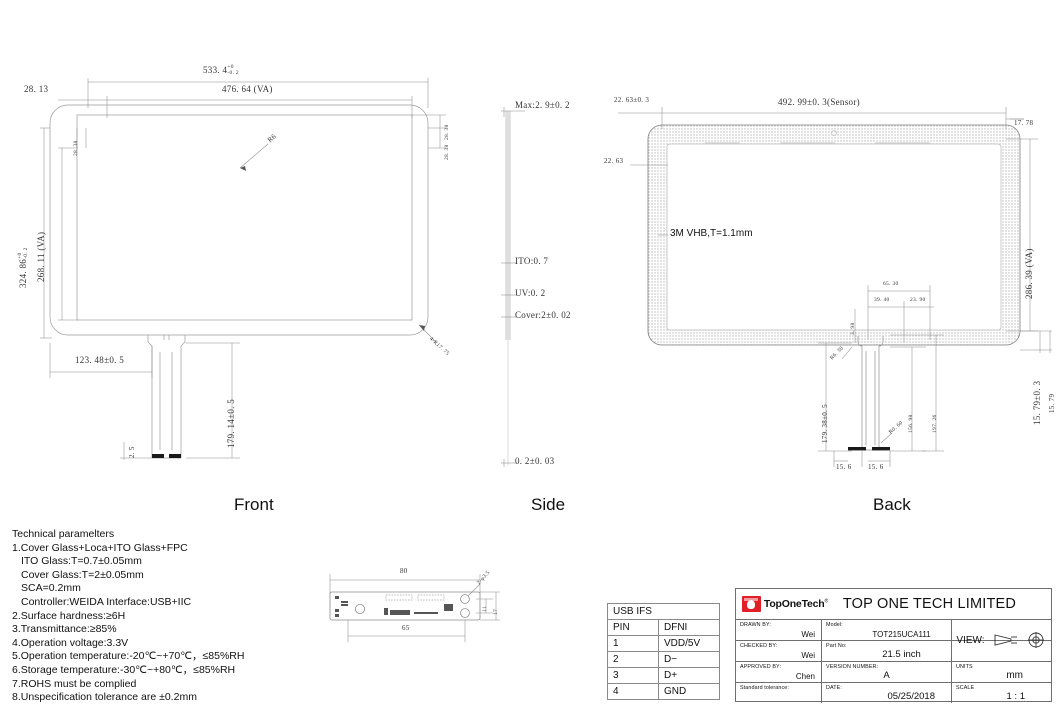 Image resolution: width=1060 pixels, height=723 pixels. I want to click on dim-back-fpc-outer: 197. 26, so click(935, 423).